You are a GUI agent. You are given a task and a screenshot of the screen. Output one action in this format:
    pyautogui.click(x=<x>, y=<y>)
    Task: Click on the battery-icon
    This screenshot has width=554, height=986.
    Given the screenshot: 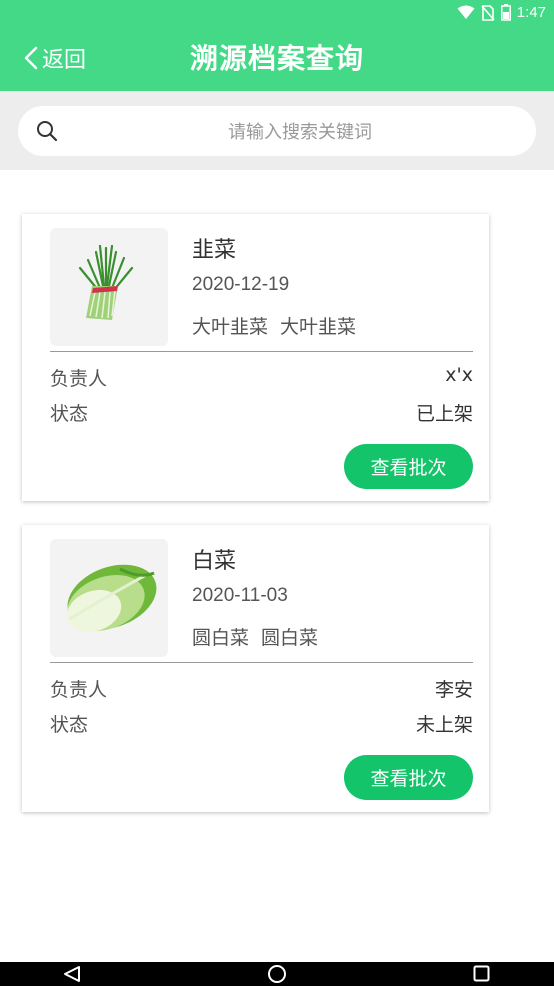 What is the action you would take?
    pyautogui.click(x=505, y=12)
    